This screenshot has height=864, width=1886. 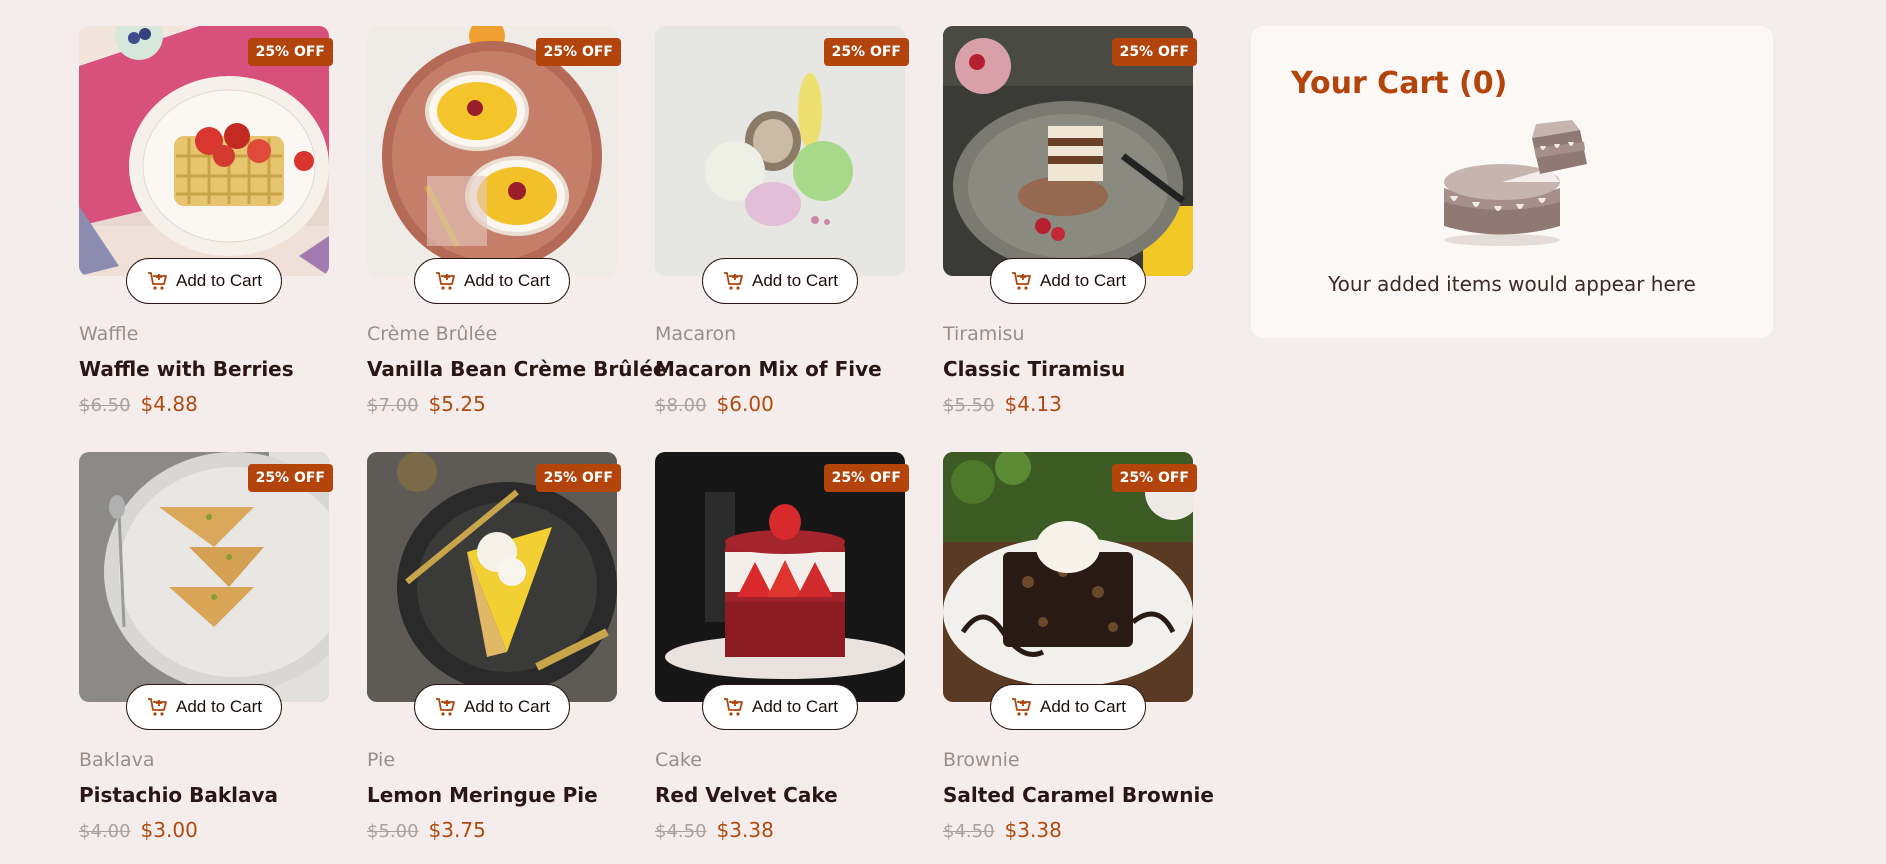 I want to click on original-price: $7.00, so click(x=393, y=405).